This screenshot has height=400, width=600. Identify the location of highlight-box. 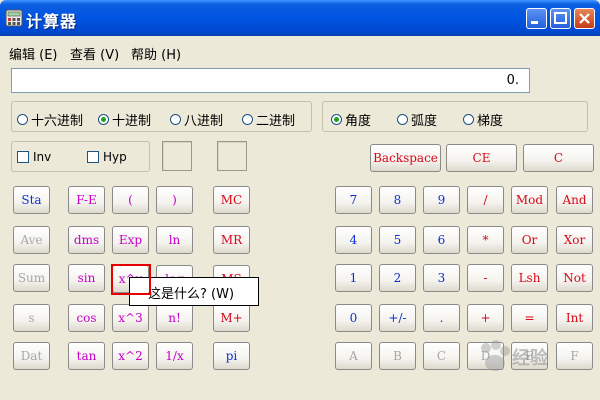
(131, 279).